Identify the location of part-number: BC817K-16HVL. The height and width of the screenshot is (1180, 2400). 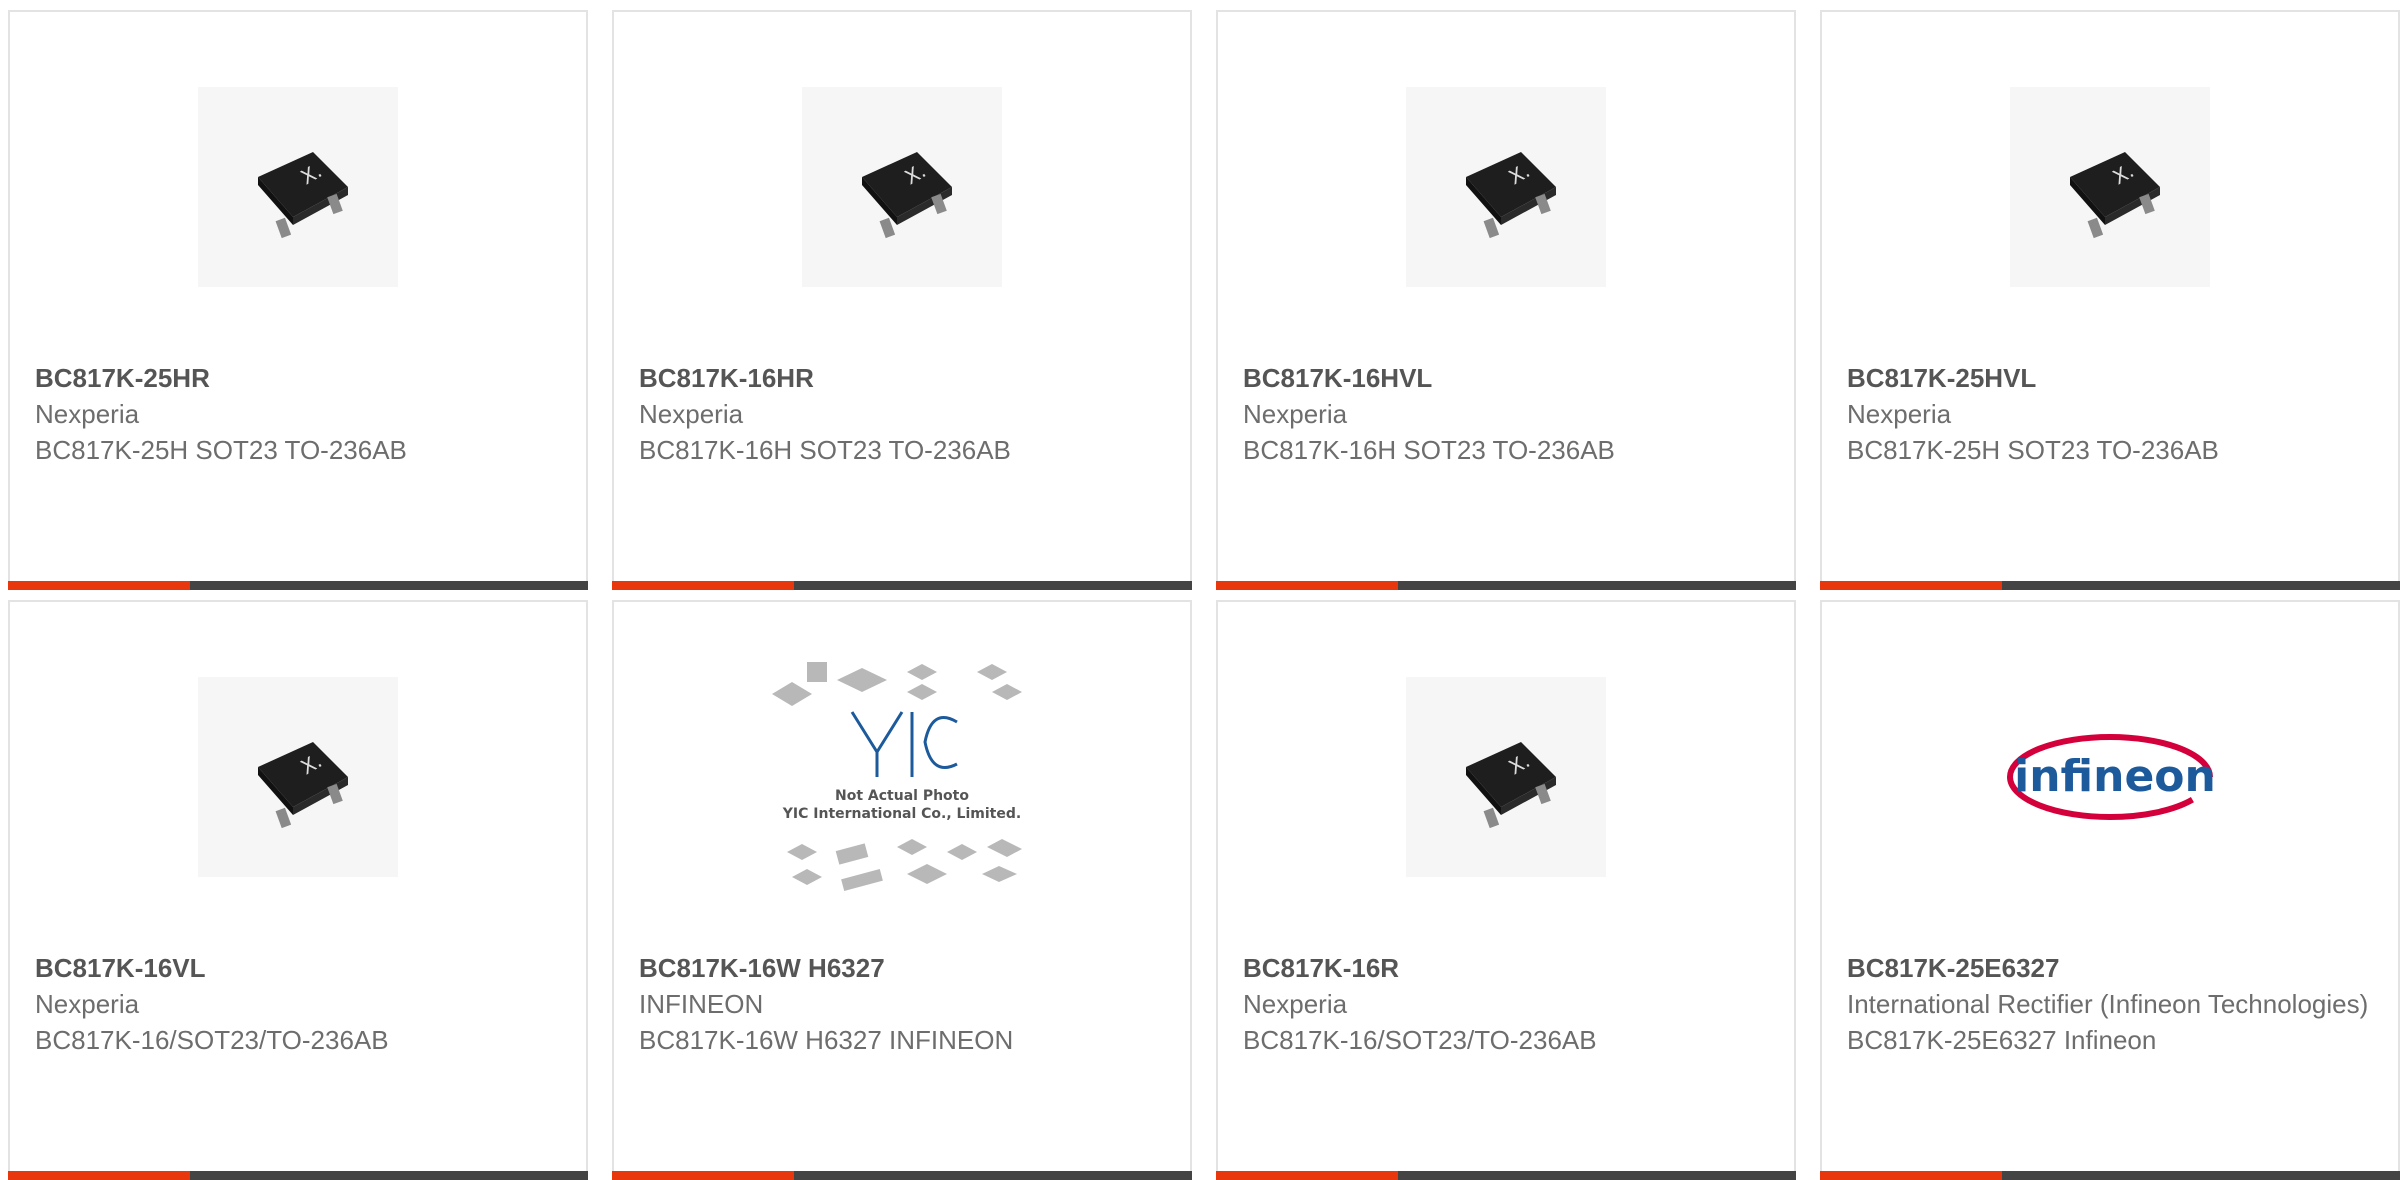
(1506, 378).